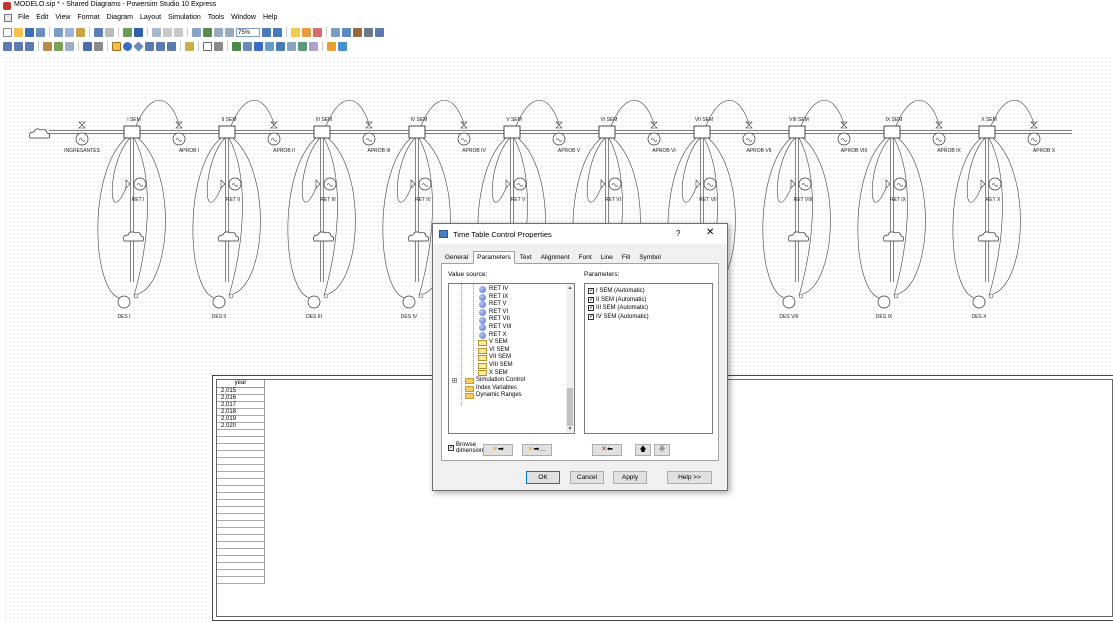 The image size is (1113, 622). What do you see at coordinates (236, 46) in the screenshot?
I see `time-graph-icon` at bounding box center [236, 46].